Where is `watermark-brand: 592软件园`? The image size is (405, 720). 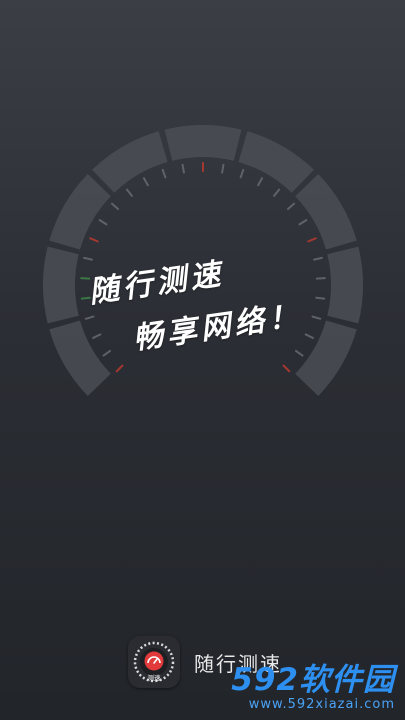
watermark-brand: 592软件园 is located at coordinates (313, 680).